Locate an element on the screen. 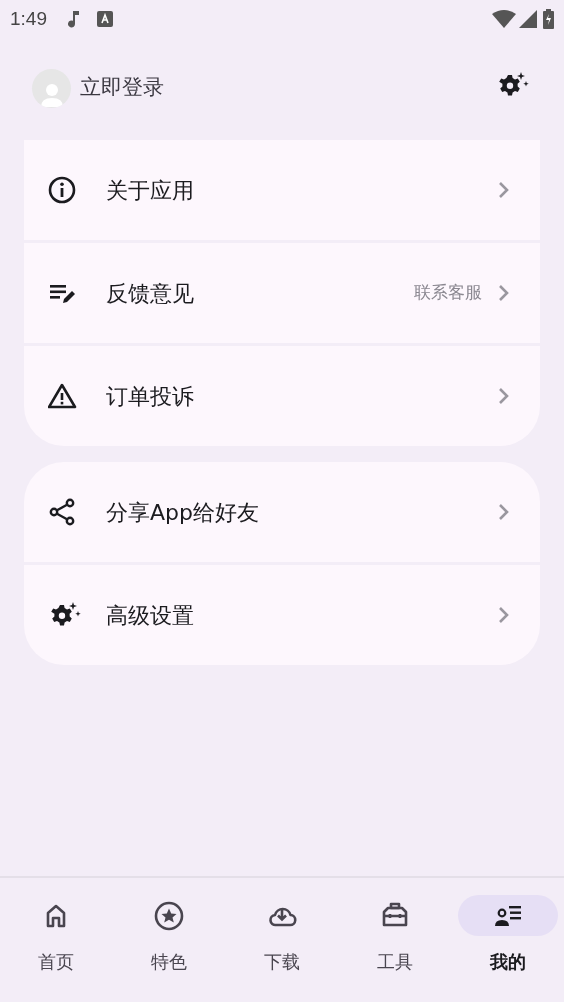 Image resolution: width=564 pixels, height=1002 pixels. menu-item-label: 分享App给好友 is located at coordinates (182, 512).